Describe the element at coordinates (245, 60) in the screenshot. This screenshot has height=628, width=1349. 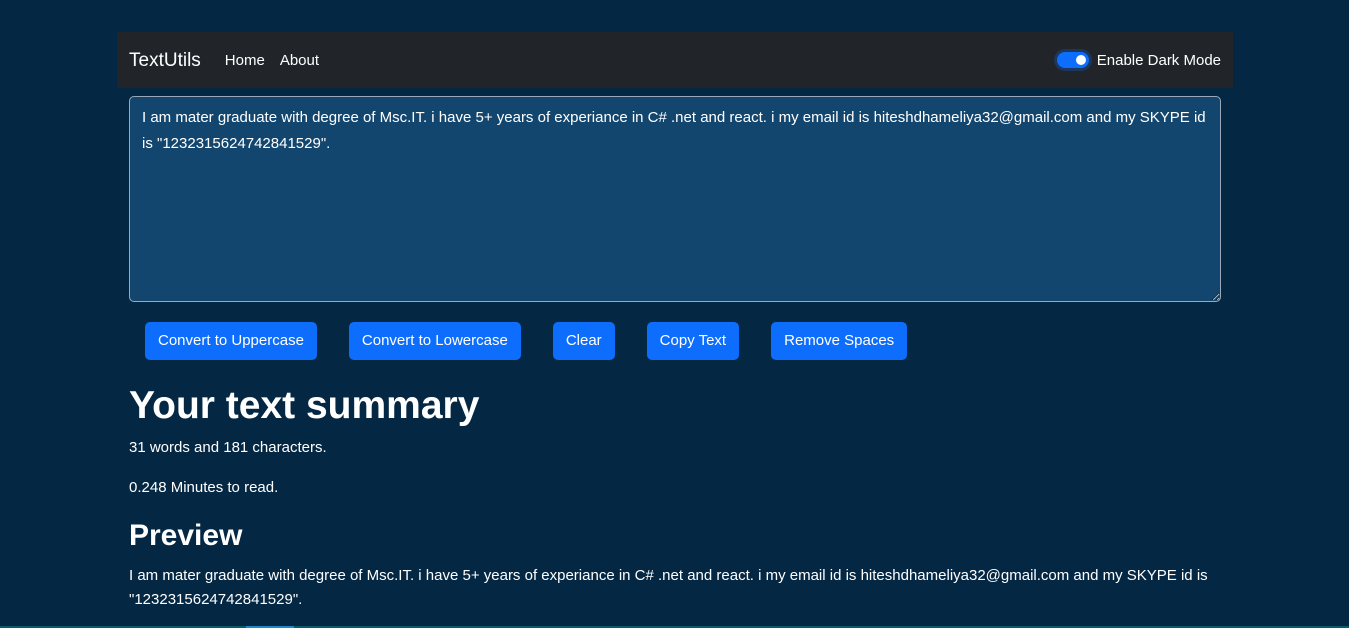
I see `nav-link-home: Home` at that location.